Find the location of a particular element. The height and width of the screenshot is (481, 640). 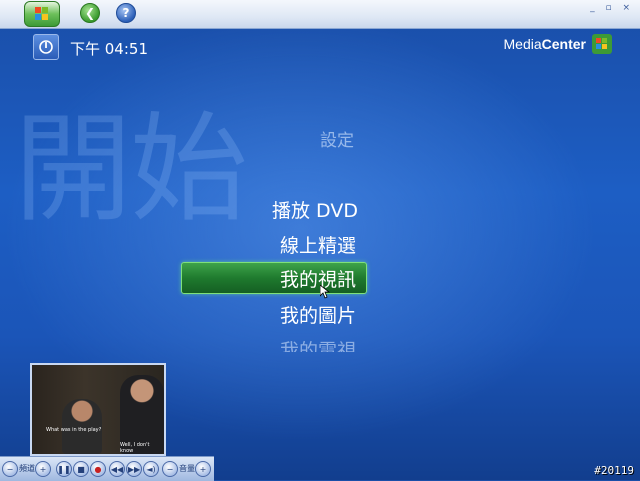

help-button: ? is located at coordinates (126, 13).